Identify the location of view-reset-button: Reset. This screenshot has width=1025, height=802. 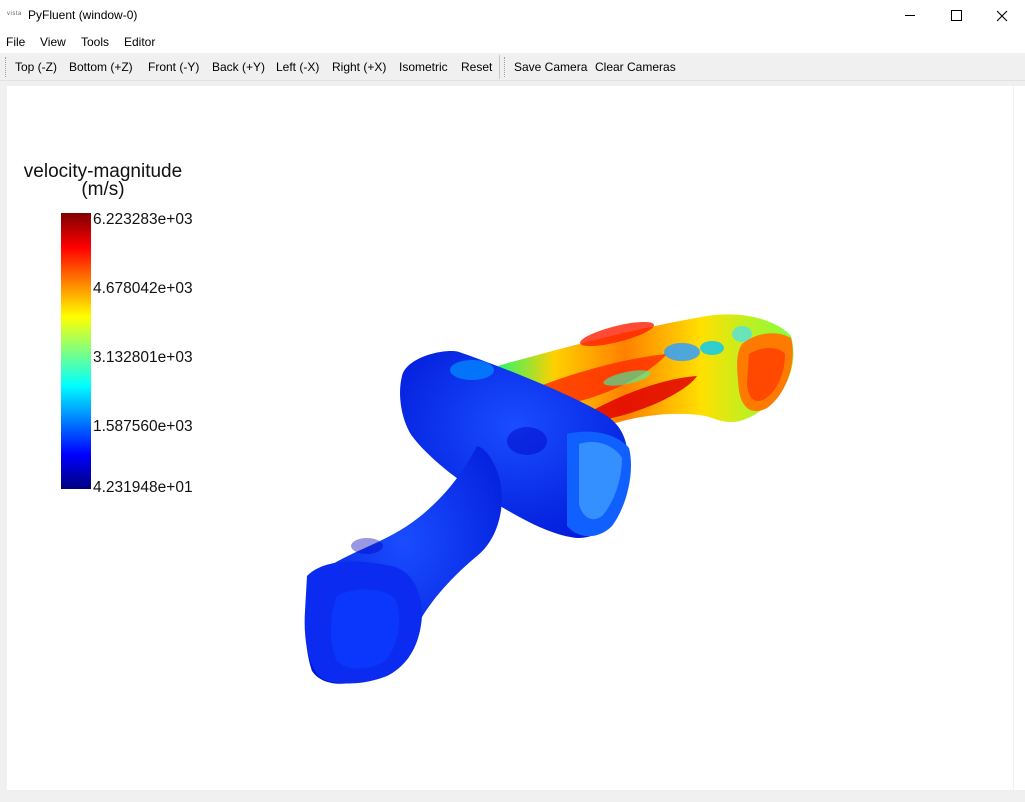
(476, 67).